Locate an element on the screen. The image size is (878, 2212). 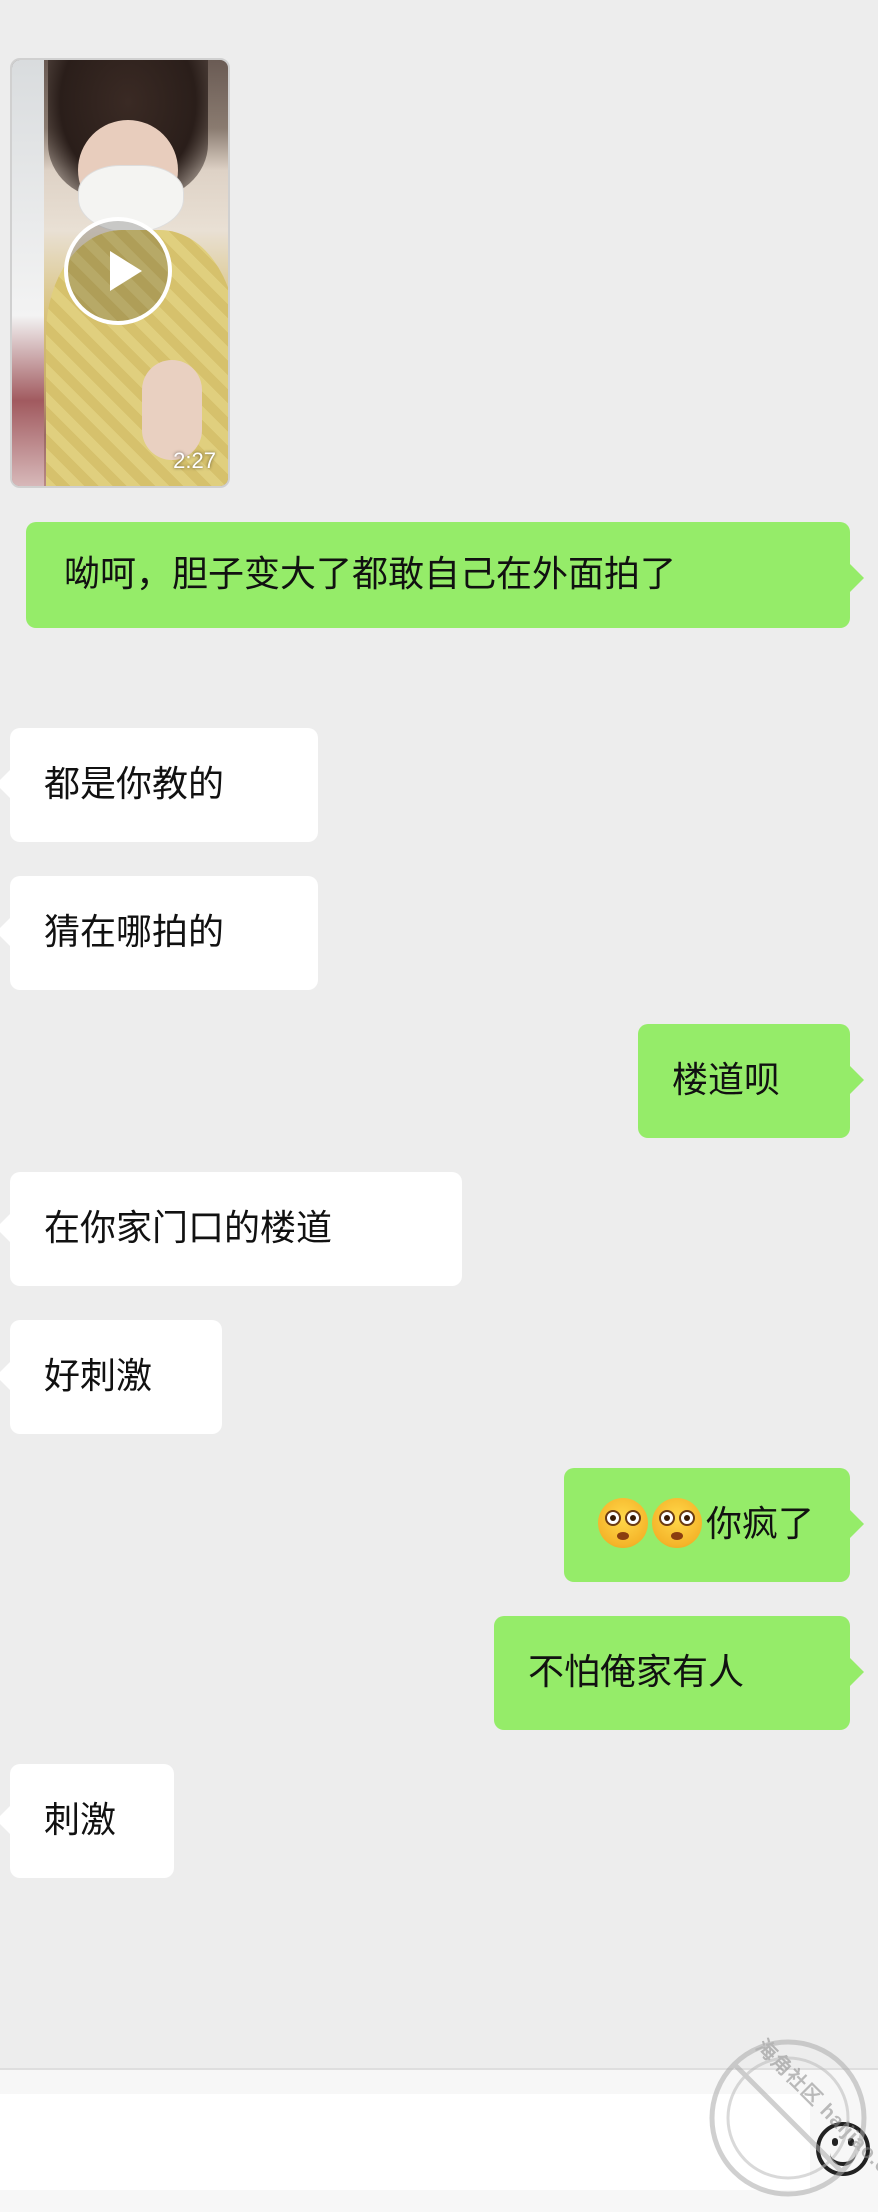
chat-input-bar is located at coordinates (439, 2140).